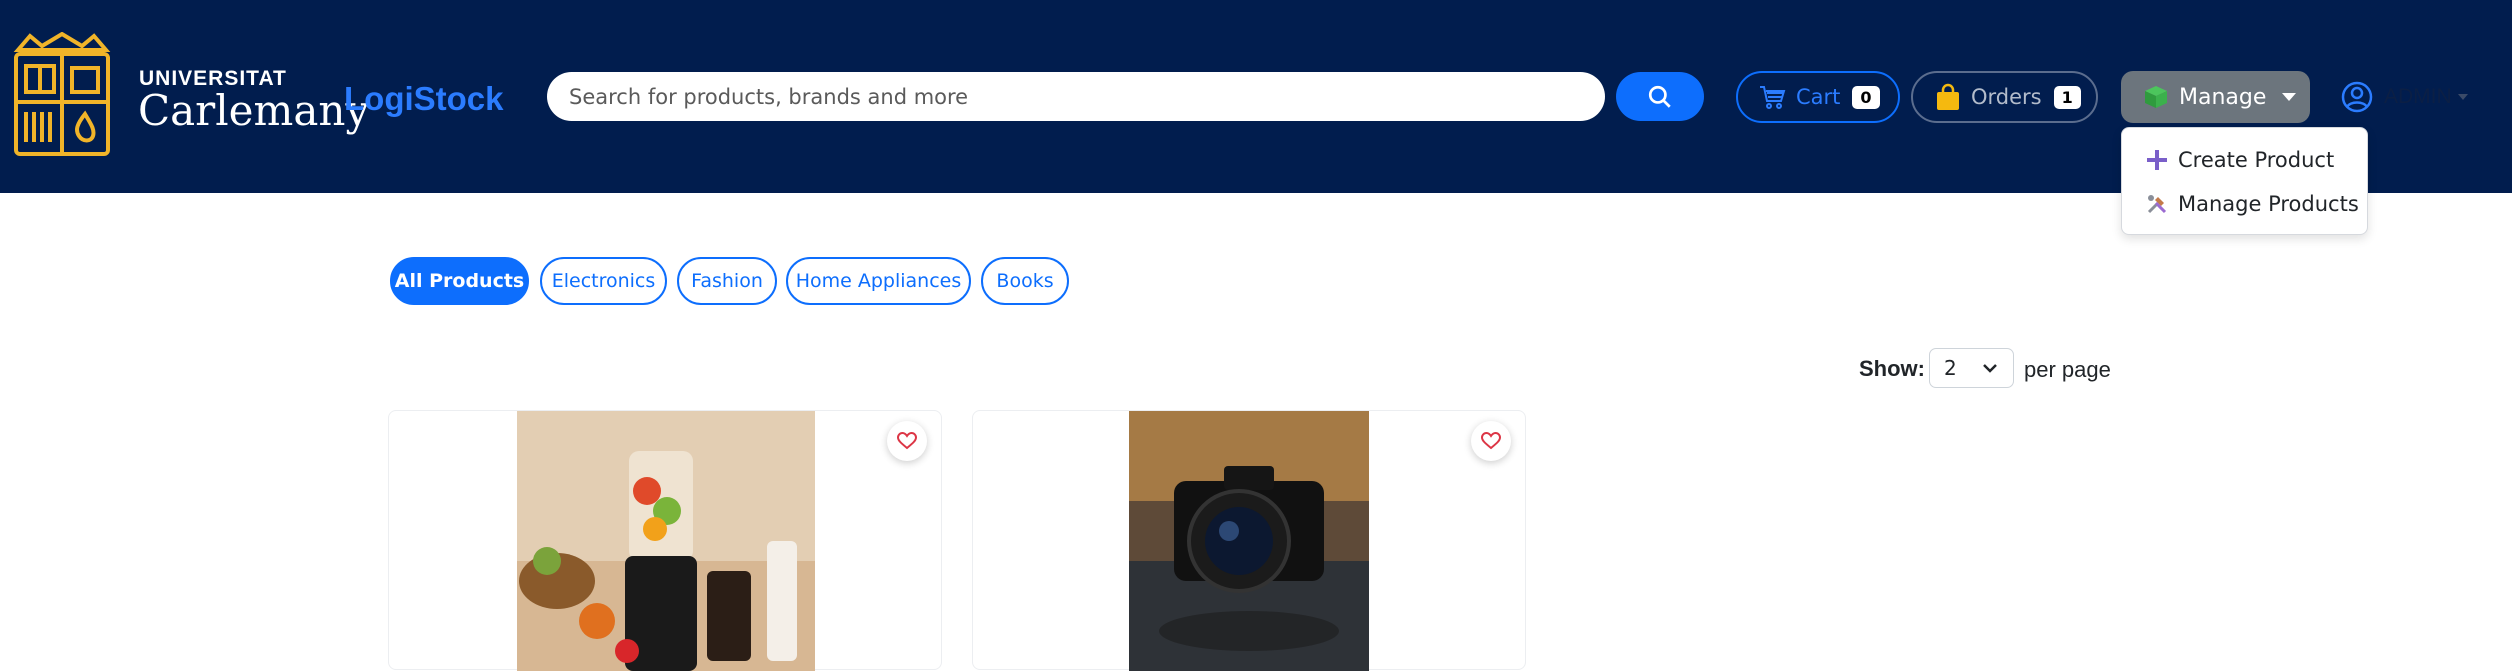 This screenshot has height=671, width=2512. I want to click on app-name-link: LogiStock, so click(424, 99).